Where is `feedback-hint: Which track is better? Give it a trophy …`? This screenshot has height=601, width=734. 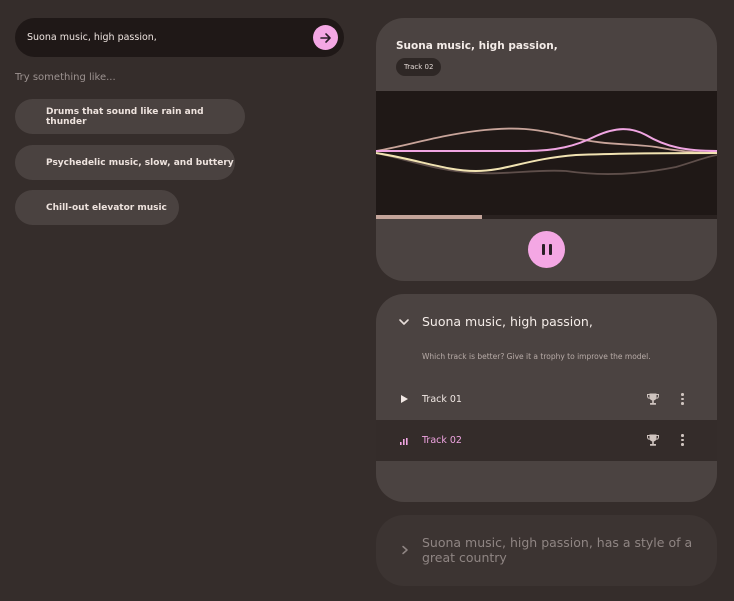
feedback-hint: Which track is better? Give it a trophy … is located at coordinates (536, 356).